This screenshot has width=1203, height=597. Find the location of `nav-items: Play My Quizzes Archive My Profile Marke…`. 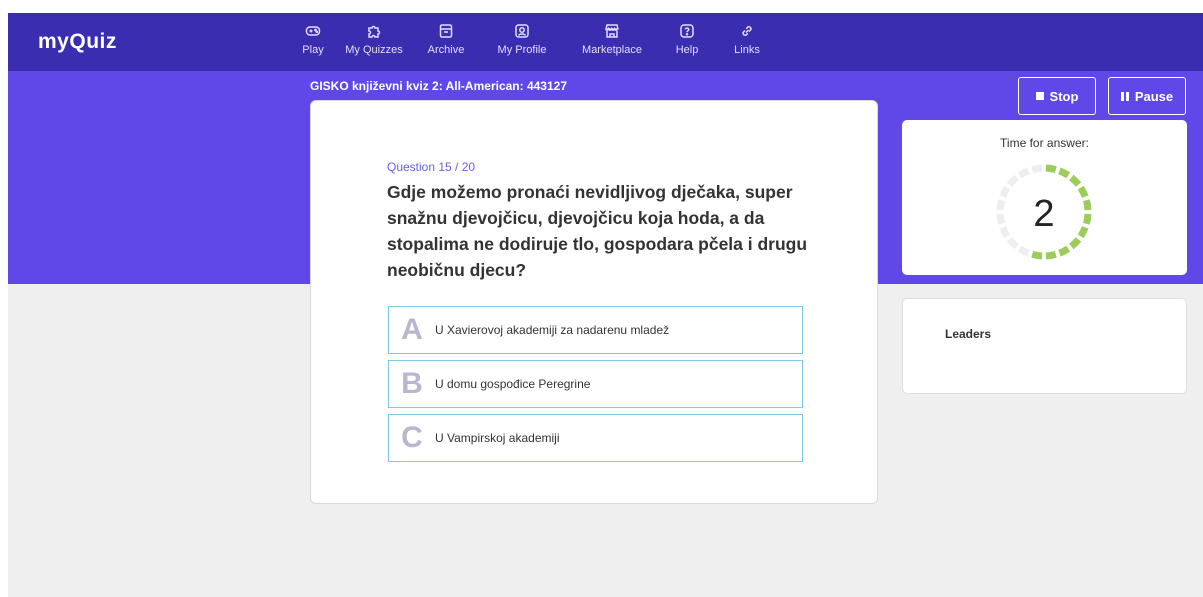

nav-items: Play My Quizzes Archive My Profile Marke… is located at coordinates (535, 42).